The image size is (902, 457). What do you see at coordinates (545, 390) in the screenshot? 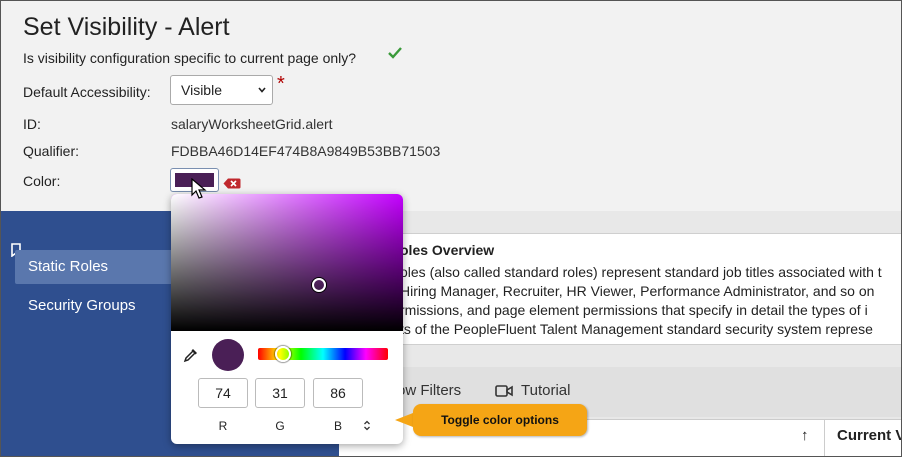
I see `tutorial-button: Tutorial` at bounding box center [545, 390].